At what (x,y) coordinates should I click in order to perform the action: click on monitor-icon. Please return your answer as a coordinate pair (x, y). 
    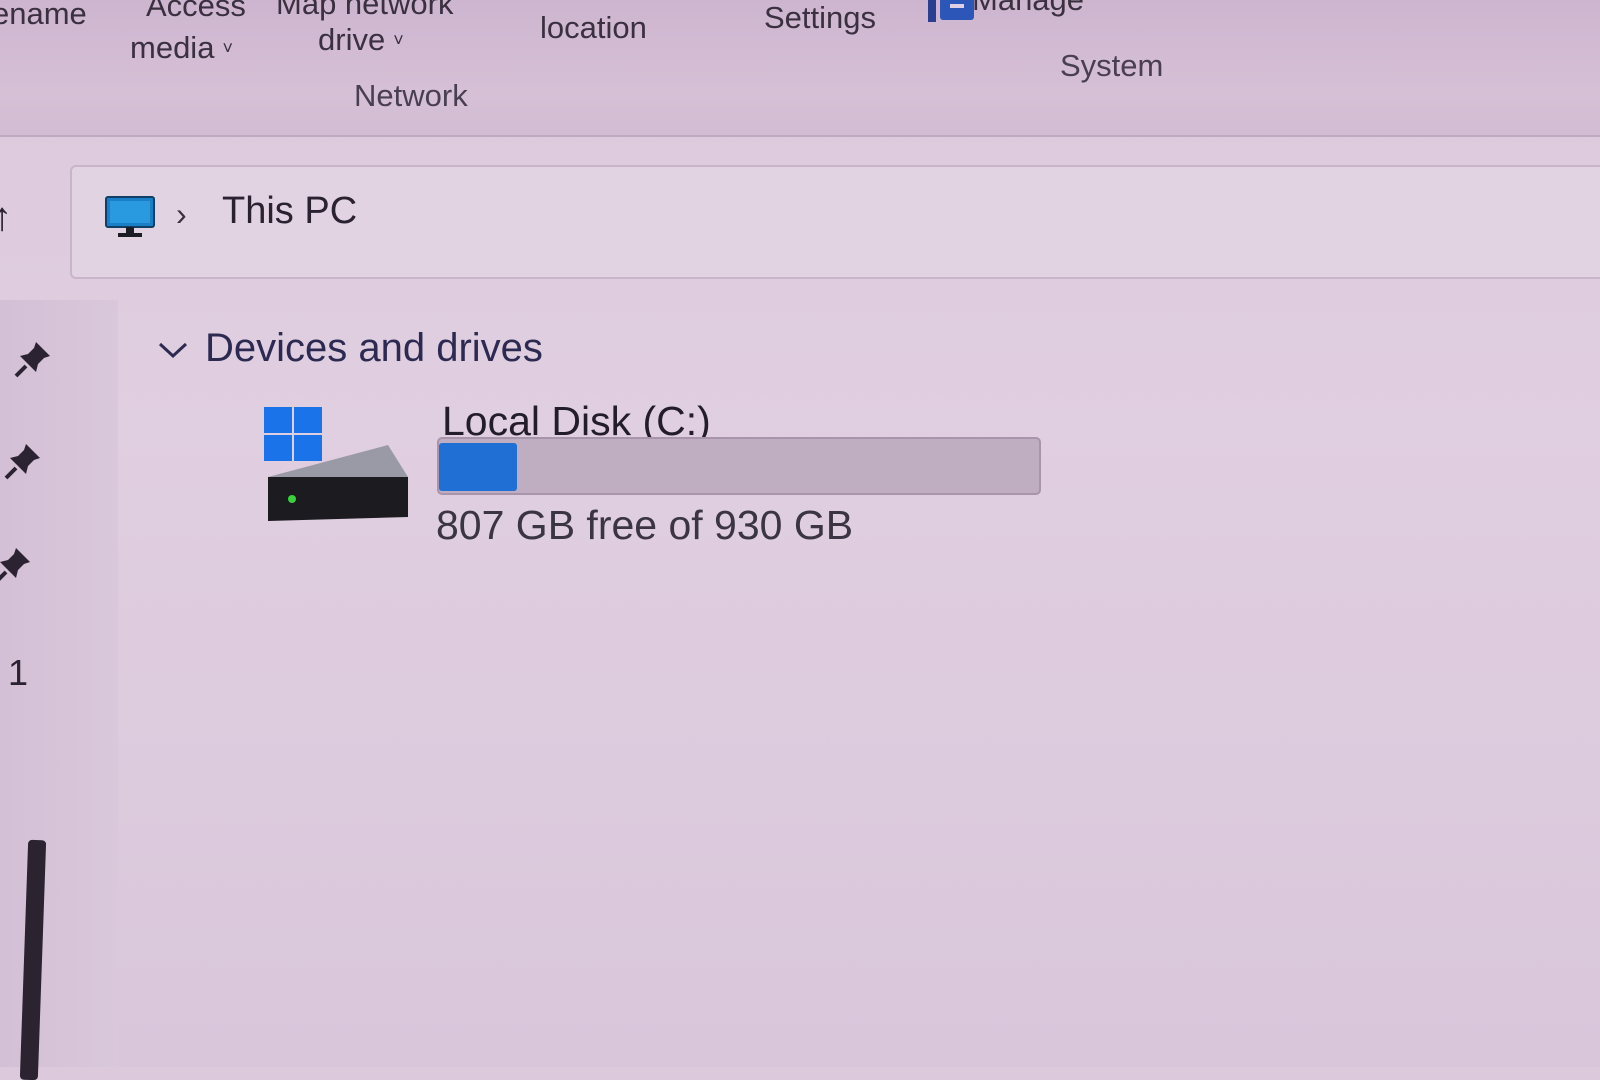
    Looking at the image, I should click on (130, 216).